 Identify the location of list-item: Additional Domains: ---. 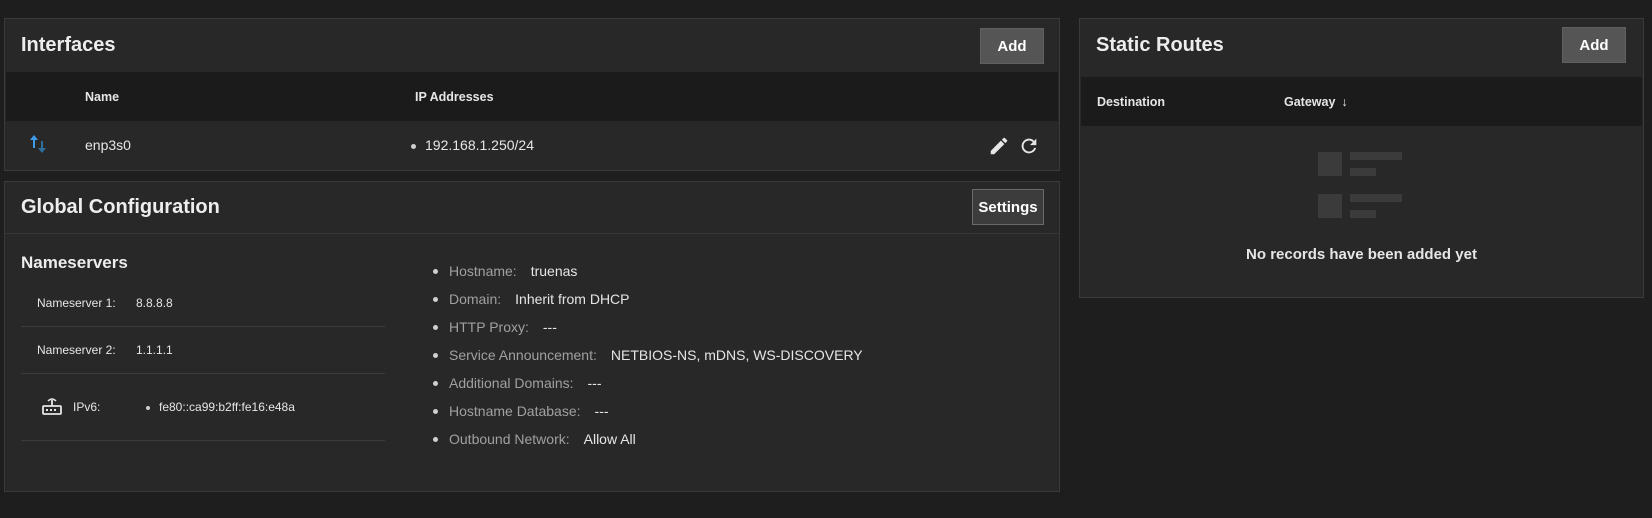
(648, 383).